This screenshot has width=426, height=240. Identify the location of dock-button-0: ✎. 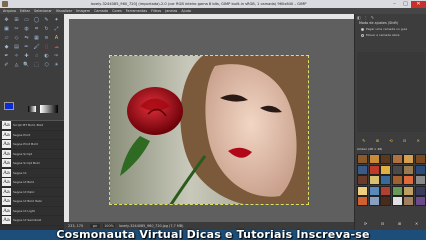
(363, 141).